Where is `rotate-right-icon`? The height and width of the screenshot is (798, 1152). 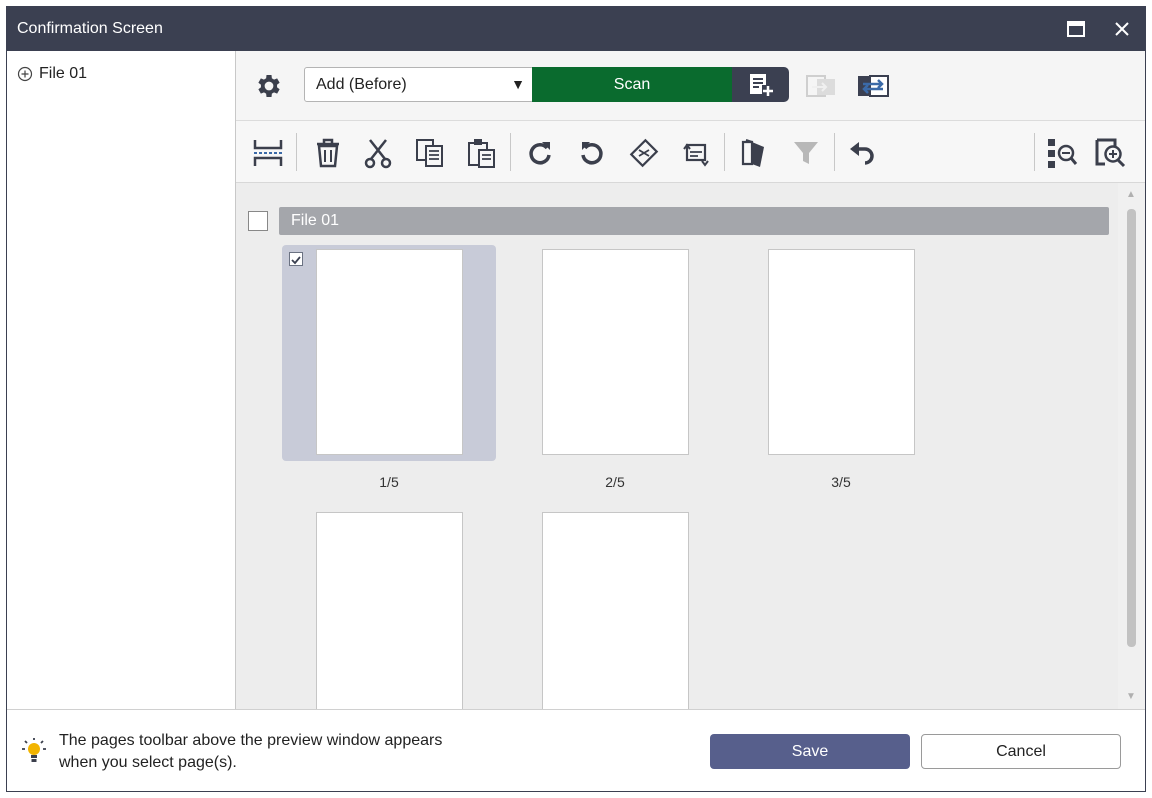
rotate-right-icon is located at coordinates (540, 153).